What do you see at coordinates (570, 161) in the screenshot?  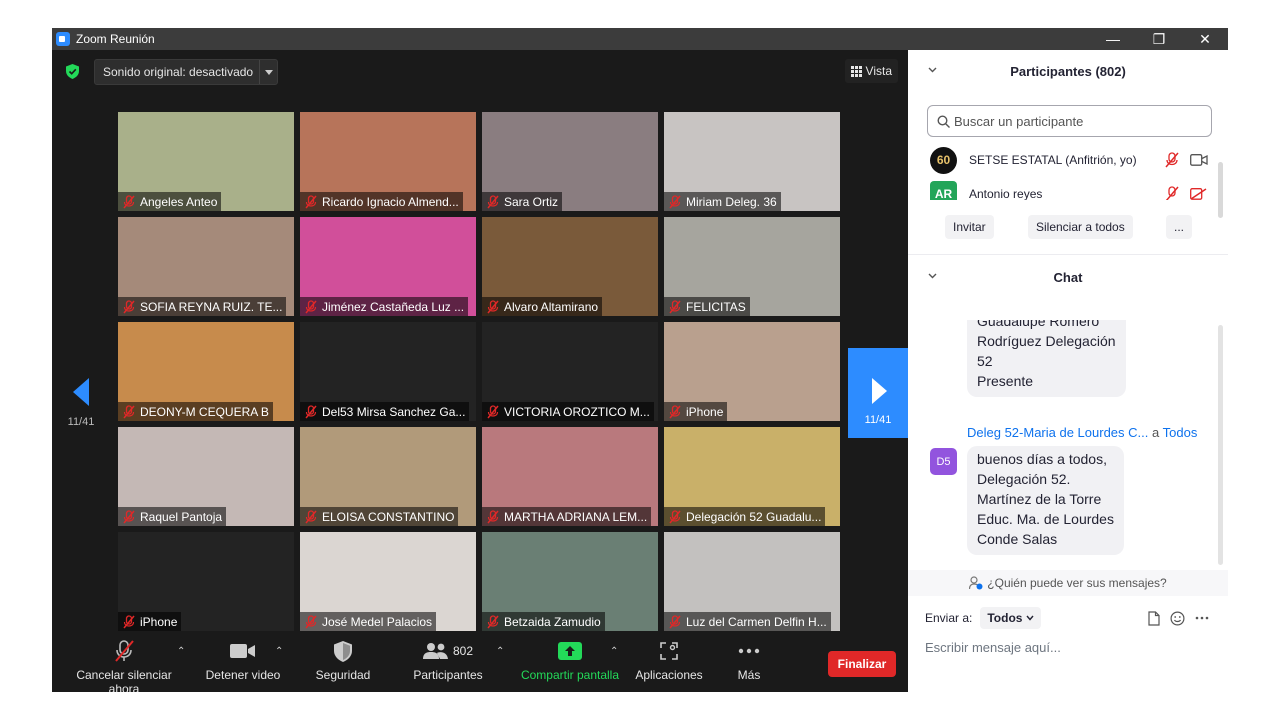 I see `participant-video-tile: Sara Ortiz` at bounding box center [570, 161].